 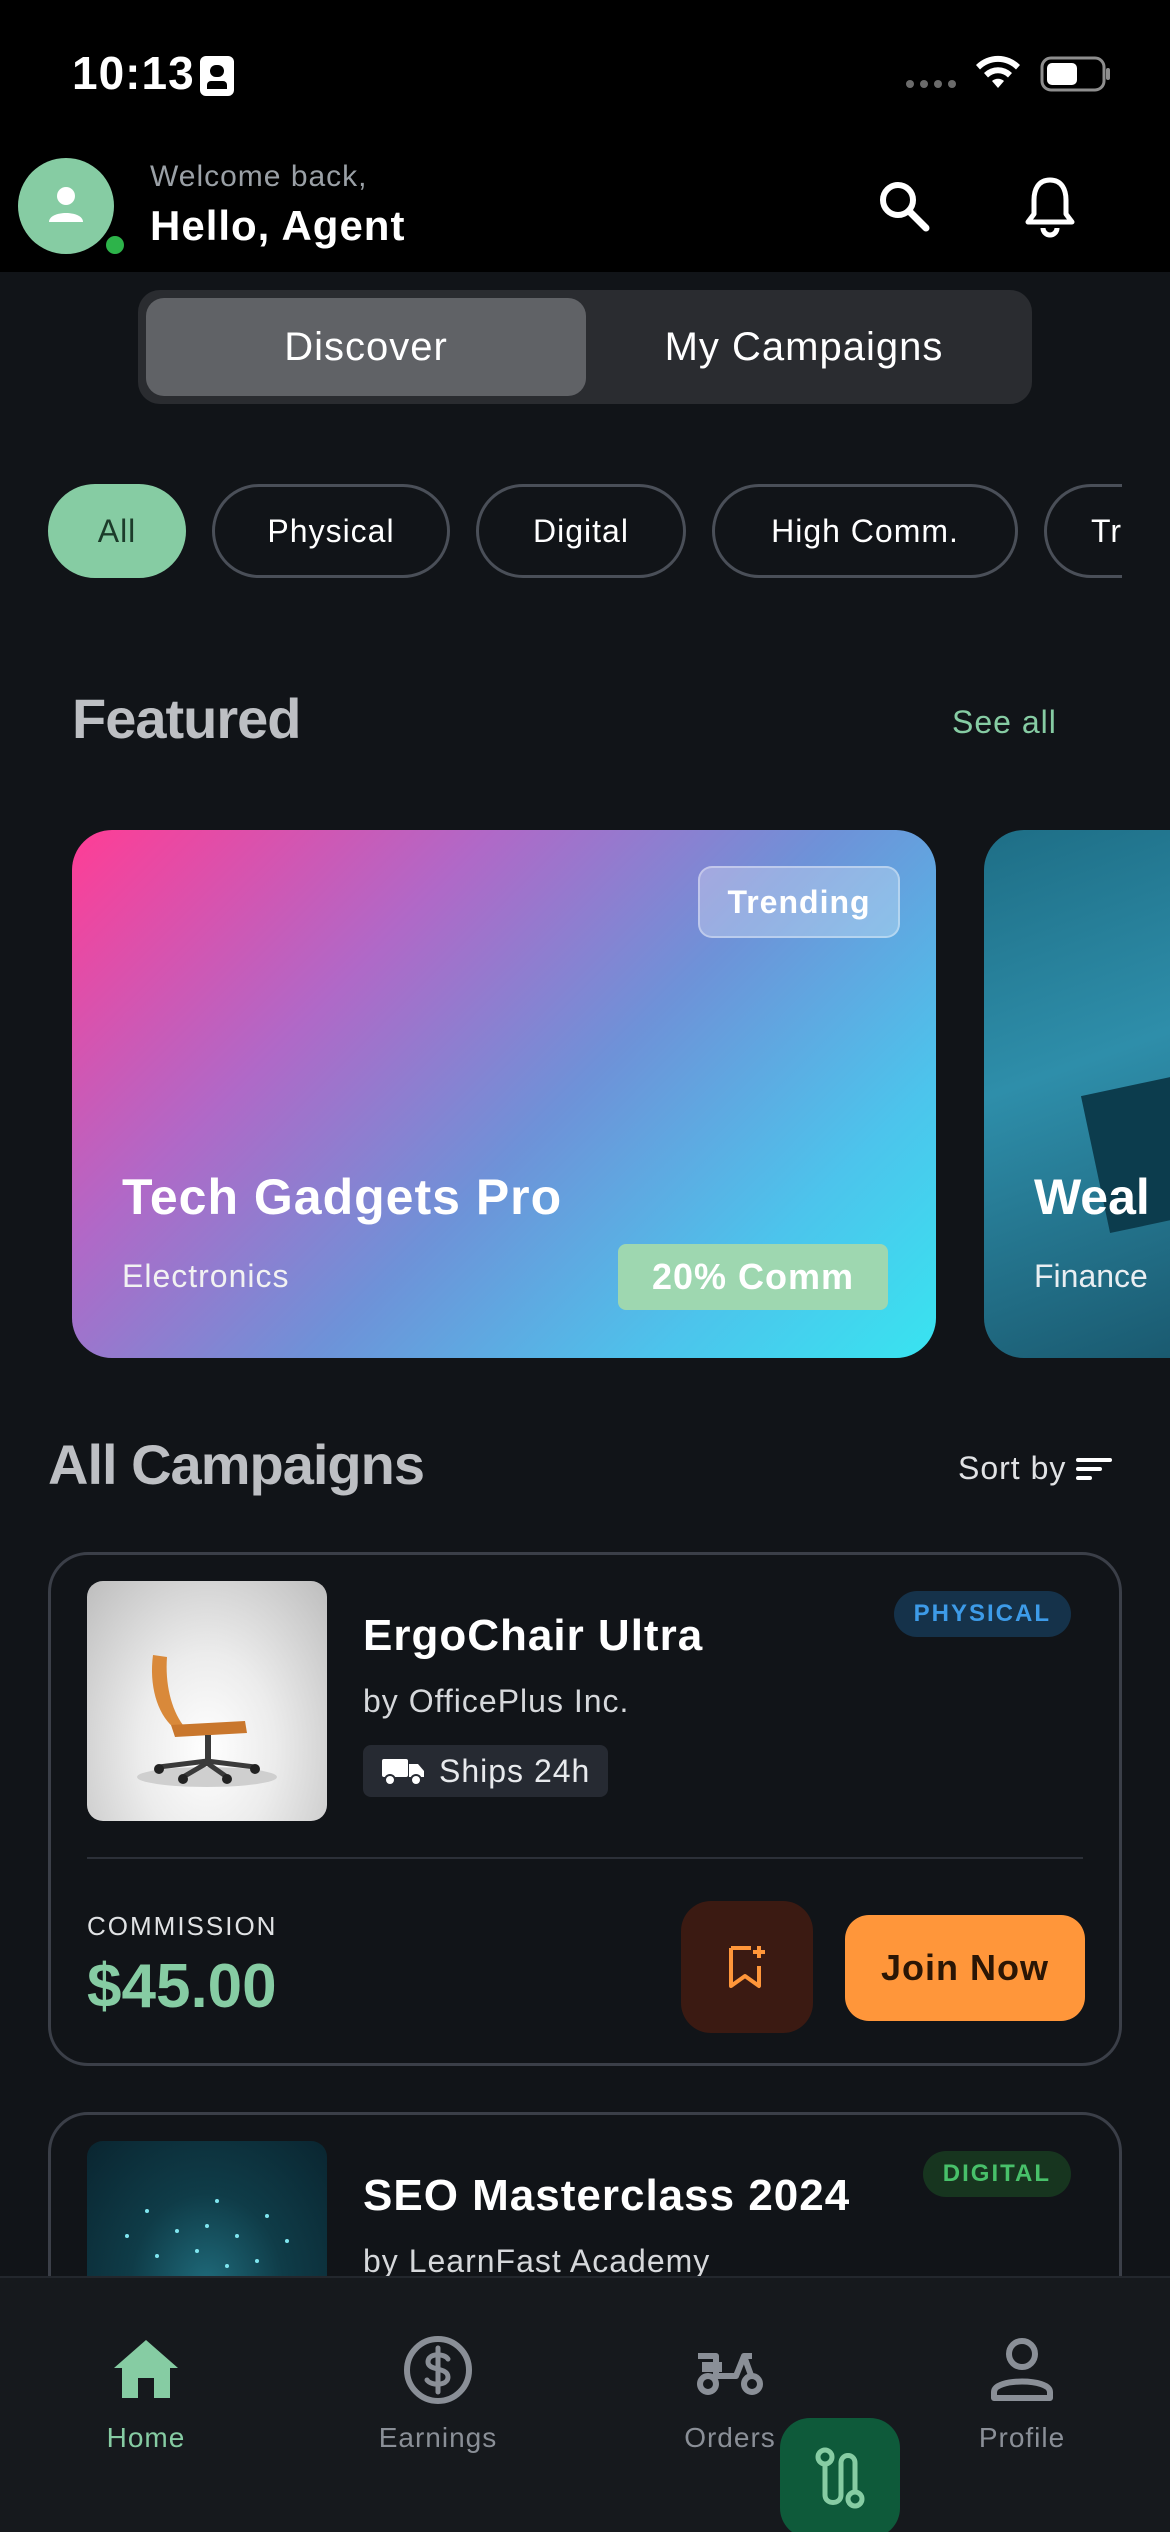 What do you see at coordinates (515, 1770) in the screenshot?
I see `shipping-label: Ships 24h` at bounding box center [515, 1770].